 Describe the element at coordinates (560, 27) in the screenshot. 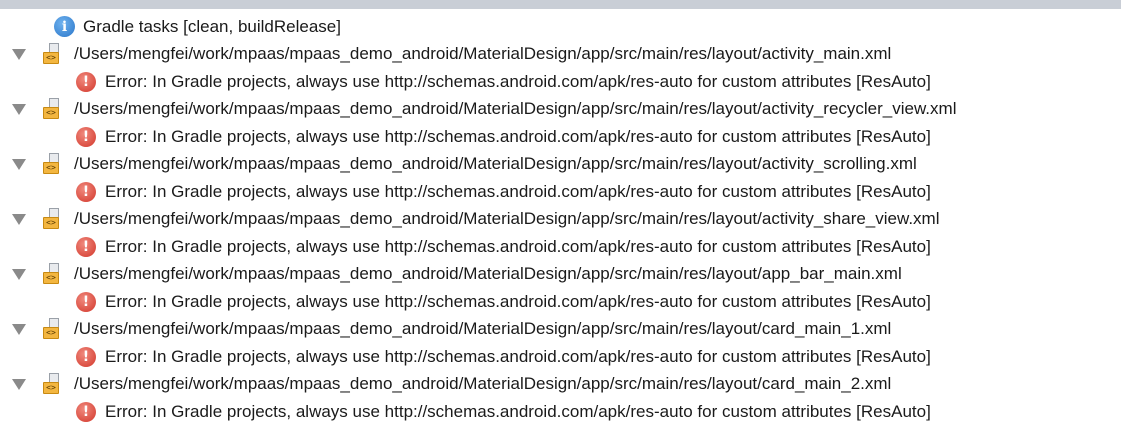

I see `gradle-tasks-row: i Gradle tasks [clean, buildRelease]` at that location.